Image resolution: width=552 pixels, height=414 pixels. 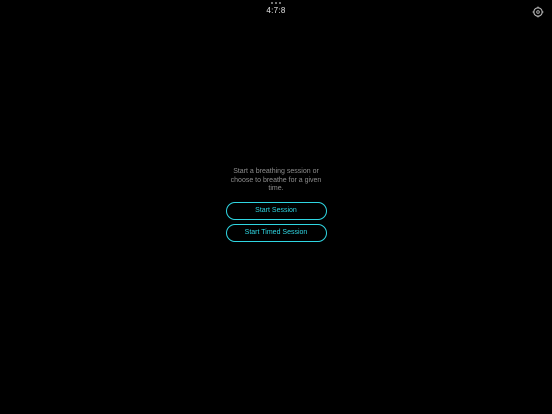 What do you see at coordinates (276, 10) in the screenshot?
I see `app-title: 4:7:8` at bounding box center [276, 10].